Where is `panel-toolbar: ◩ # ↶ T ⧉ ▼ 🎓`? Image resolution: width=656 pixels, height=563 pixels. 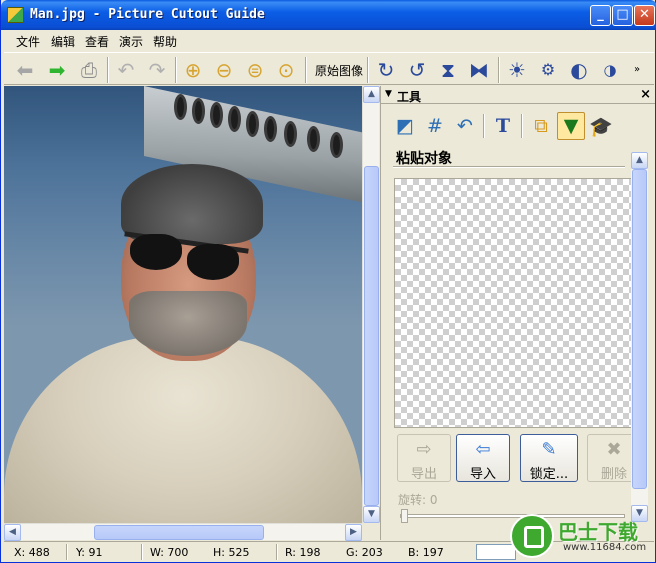
panel-toolbar: ◩ # ↶ T ⧉ ▼ 🎓 is located at coordinates (511, 128).